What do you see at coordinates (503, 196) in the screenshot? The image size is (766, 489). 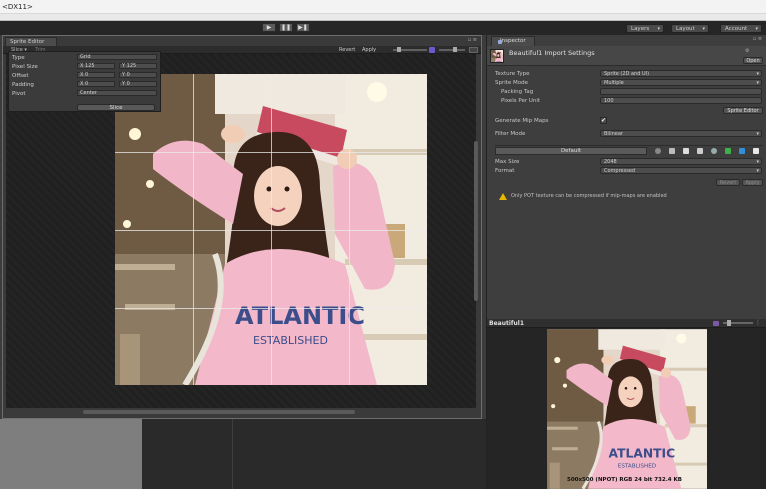 I see `warning-icon` at bounding box center [503, 196].